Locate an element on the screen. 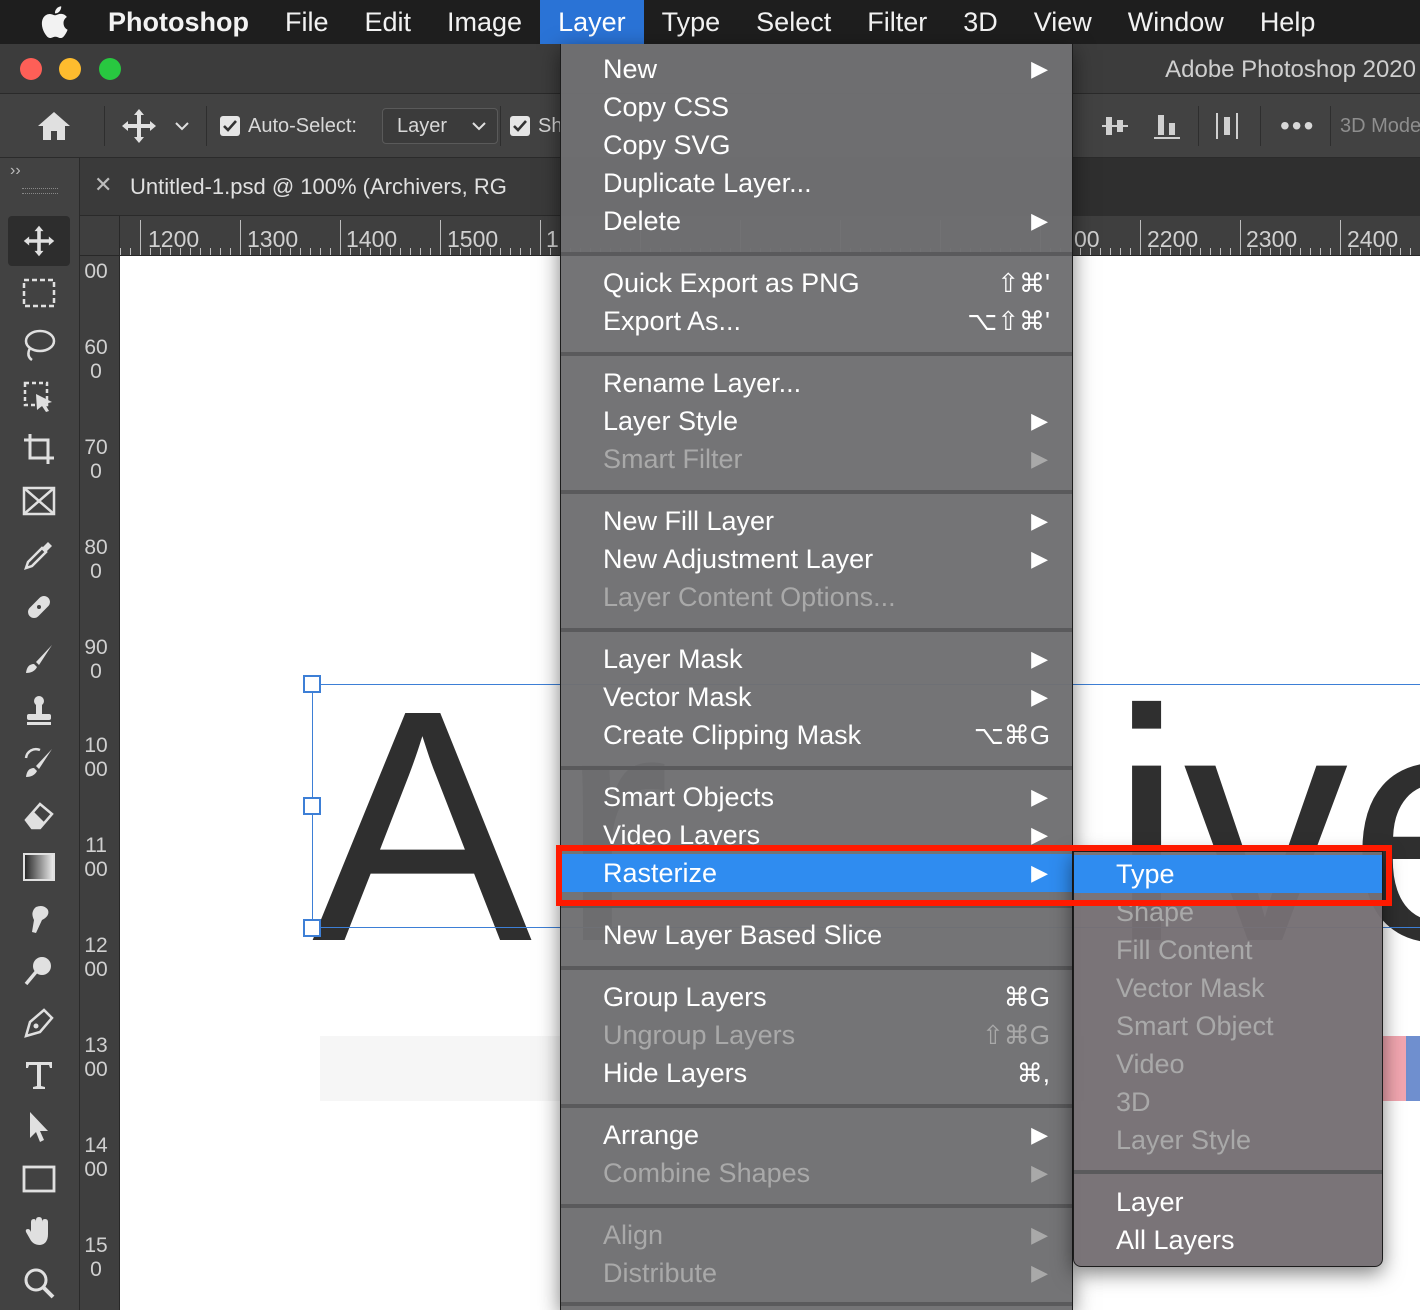  close-window-button is located at coordinates (31, 69).